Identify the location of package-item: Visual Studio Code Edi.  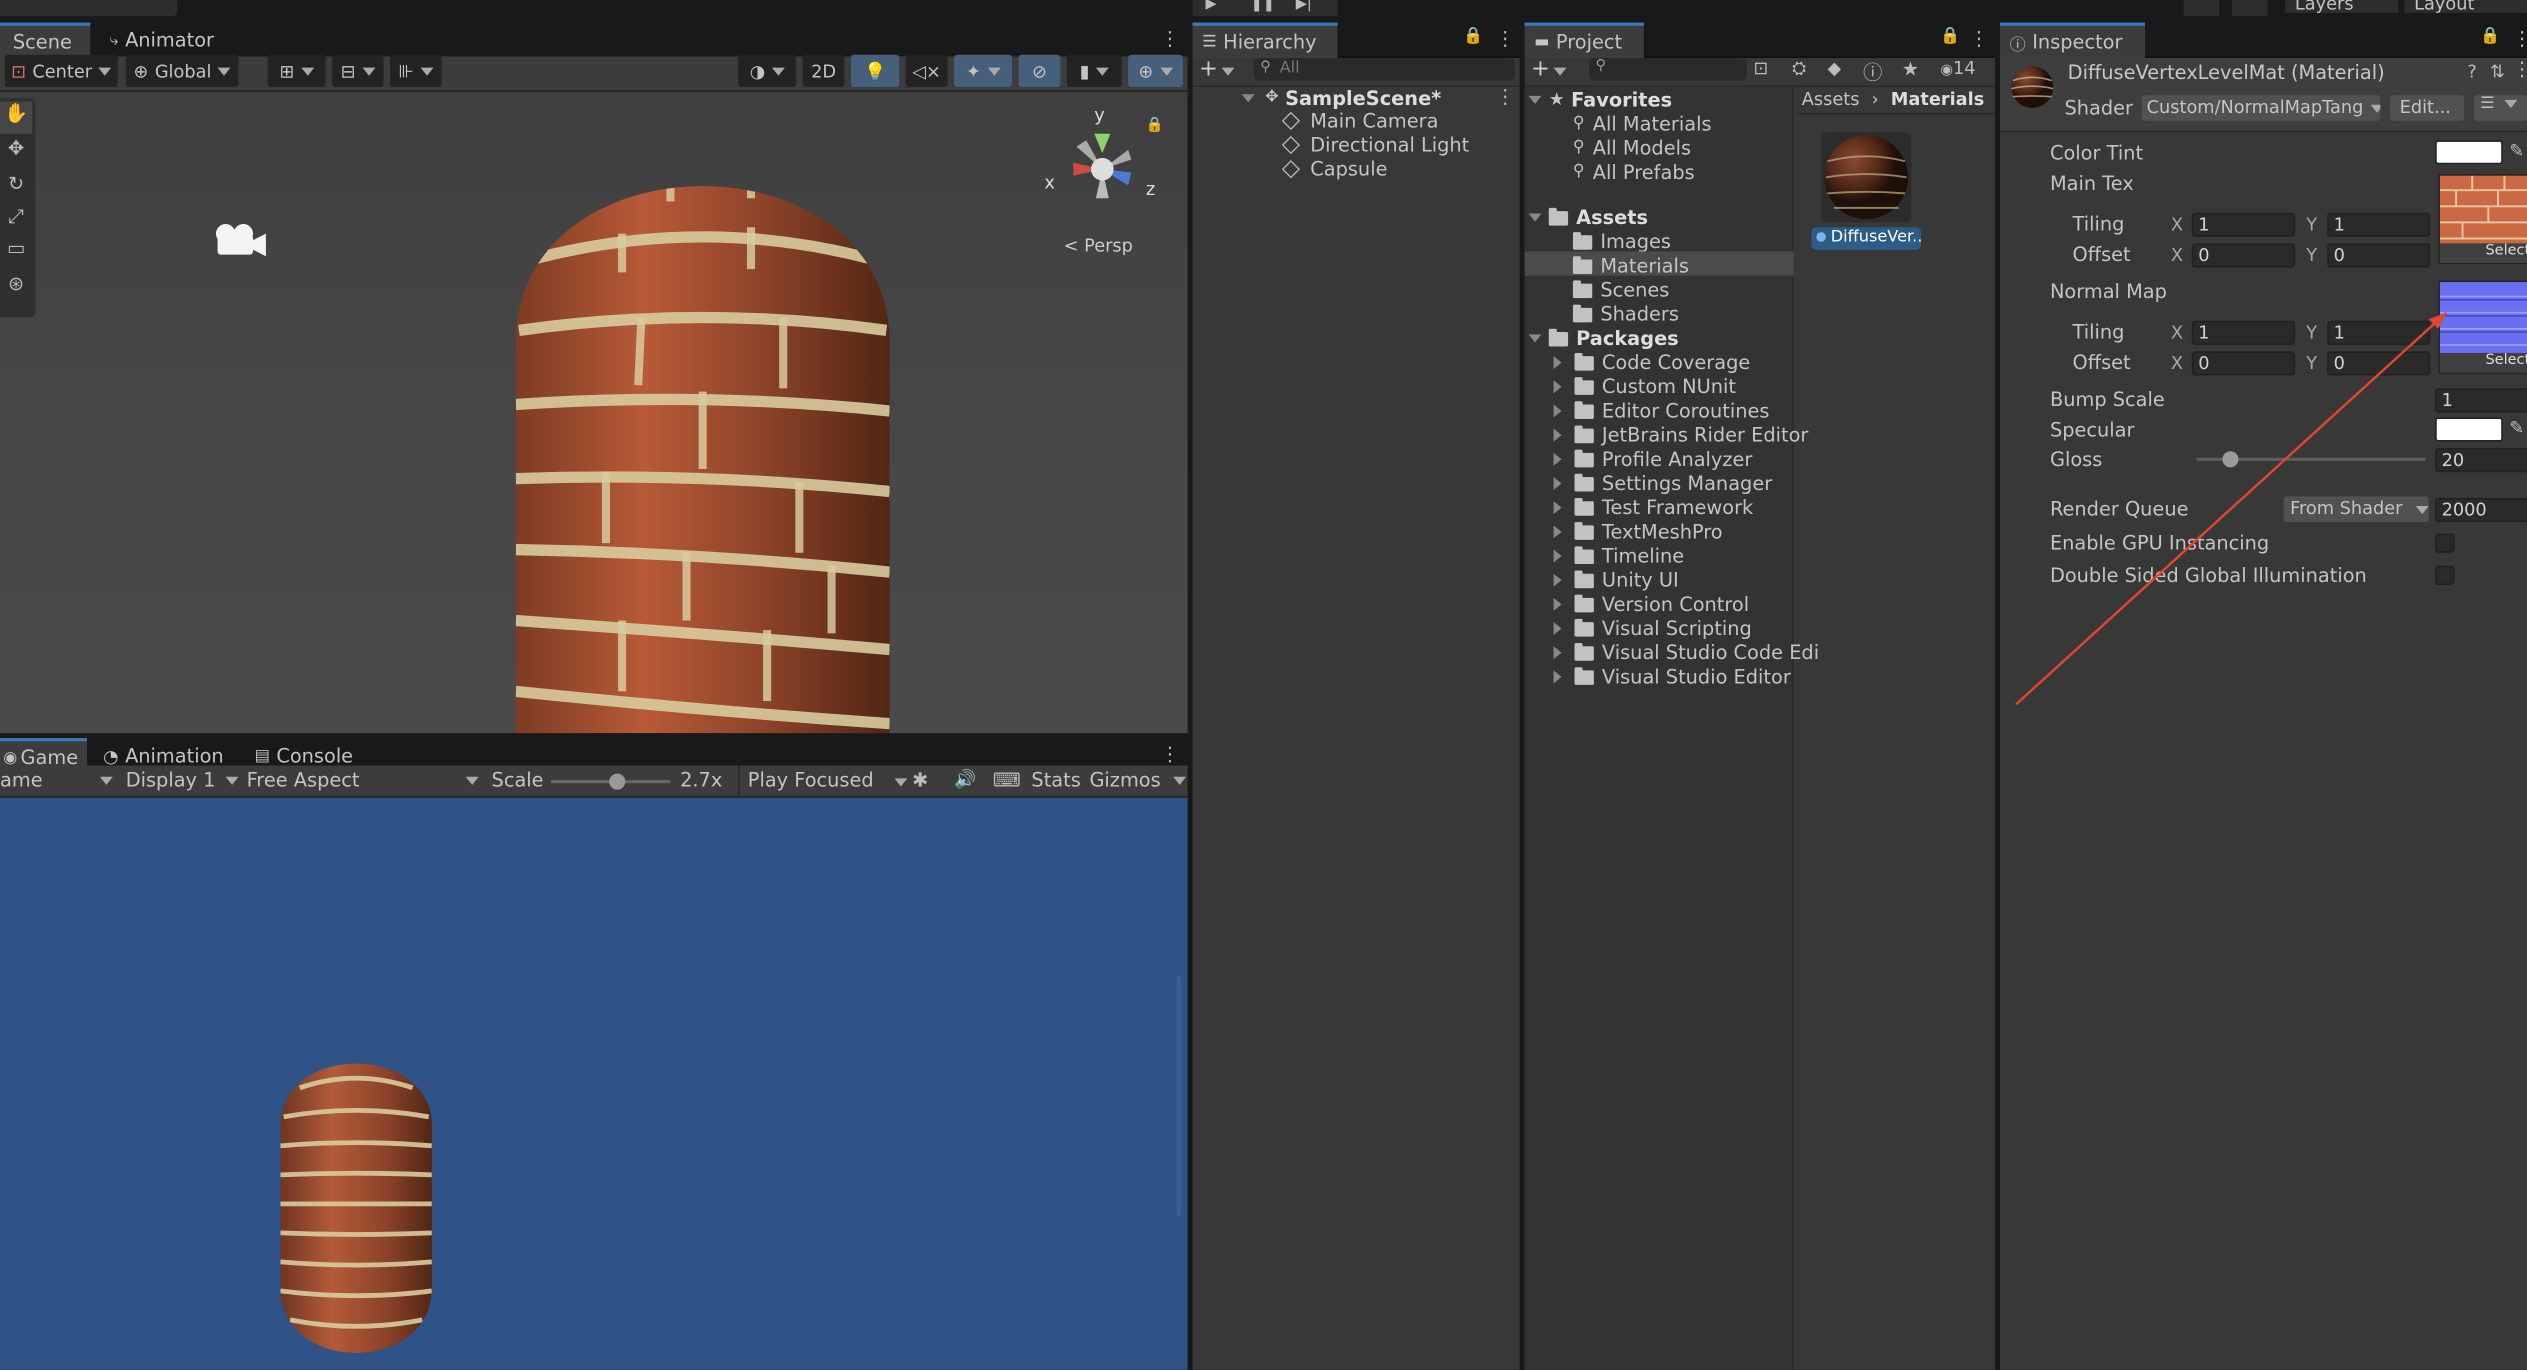
(1686, 652).